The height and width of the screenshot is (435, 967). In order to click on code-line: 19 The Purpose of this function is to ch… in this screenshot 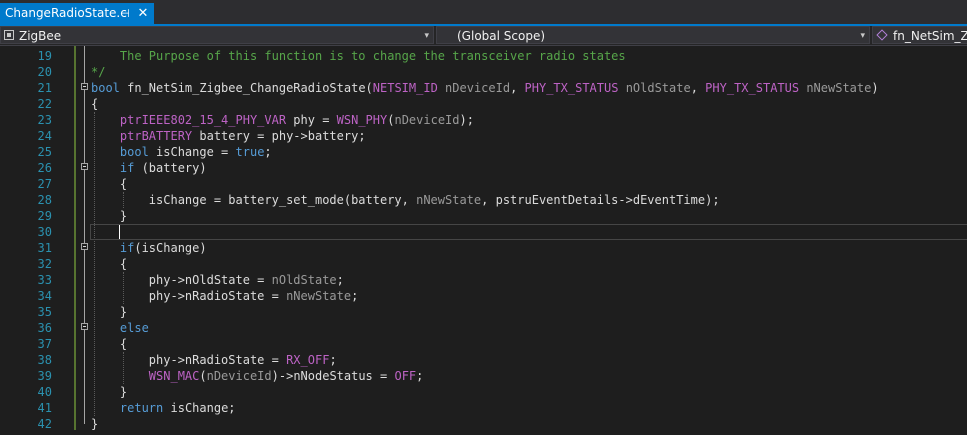, I will do `click(483, 56)`.